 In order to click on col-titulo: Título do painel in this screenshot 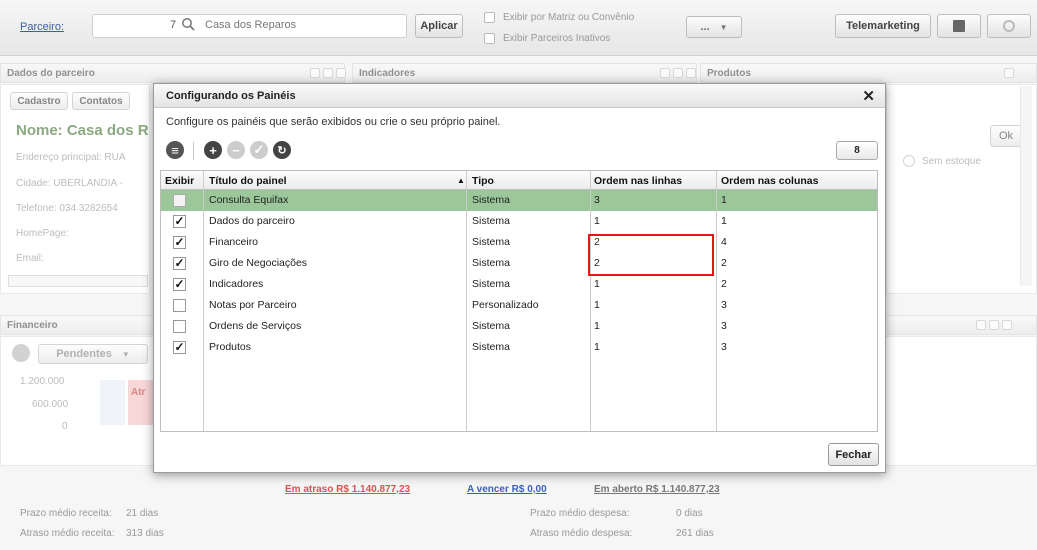, I will do `click(248, 181)`.